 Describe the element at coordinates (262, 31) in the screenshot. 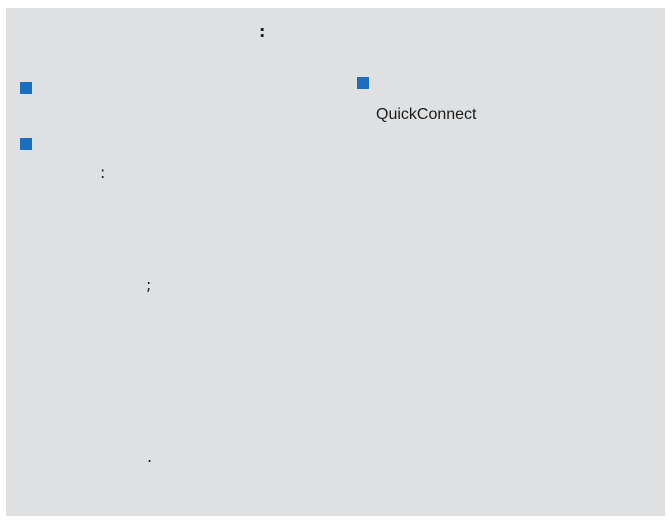

I see `header-punctuation: :` at that location.